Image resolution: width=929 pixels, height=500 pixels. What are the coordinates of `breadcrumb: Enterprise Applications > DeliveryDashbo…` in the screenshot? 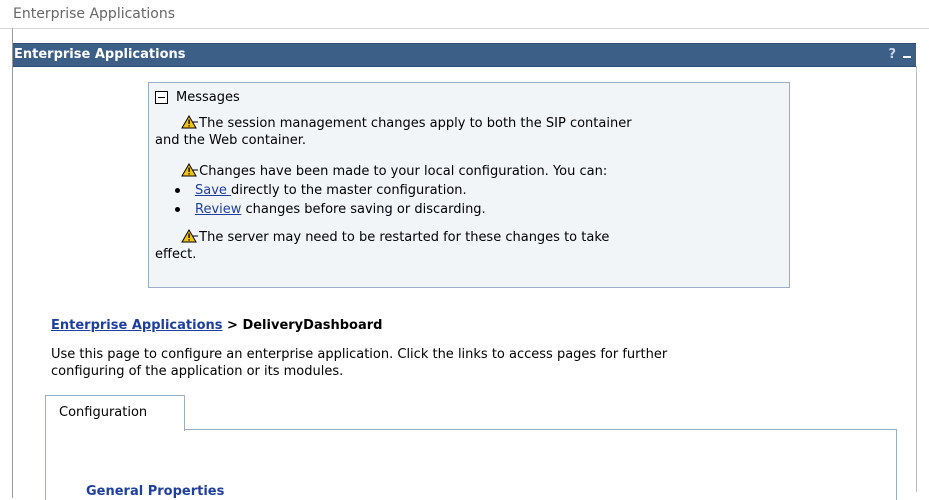 It's located at (216, 325).